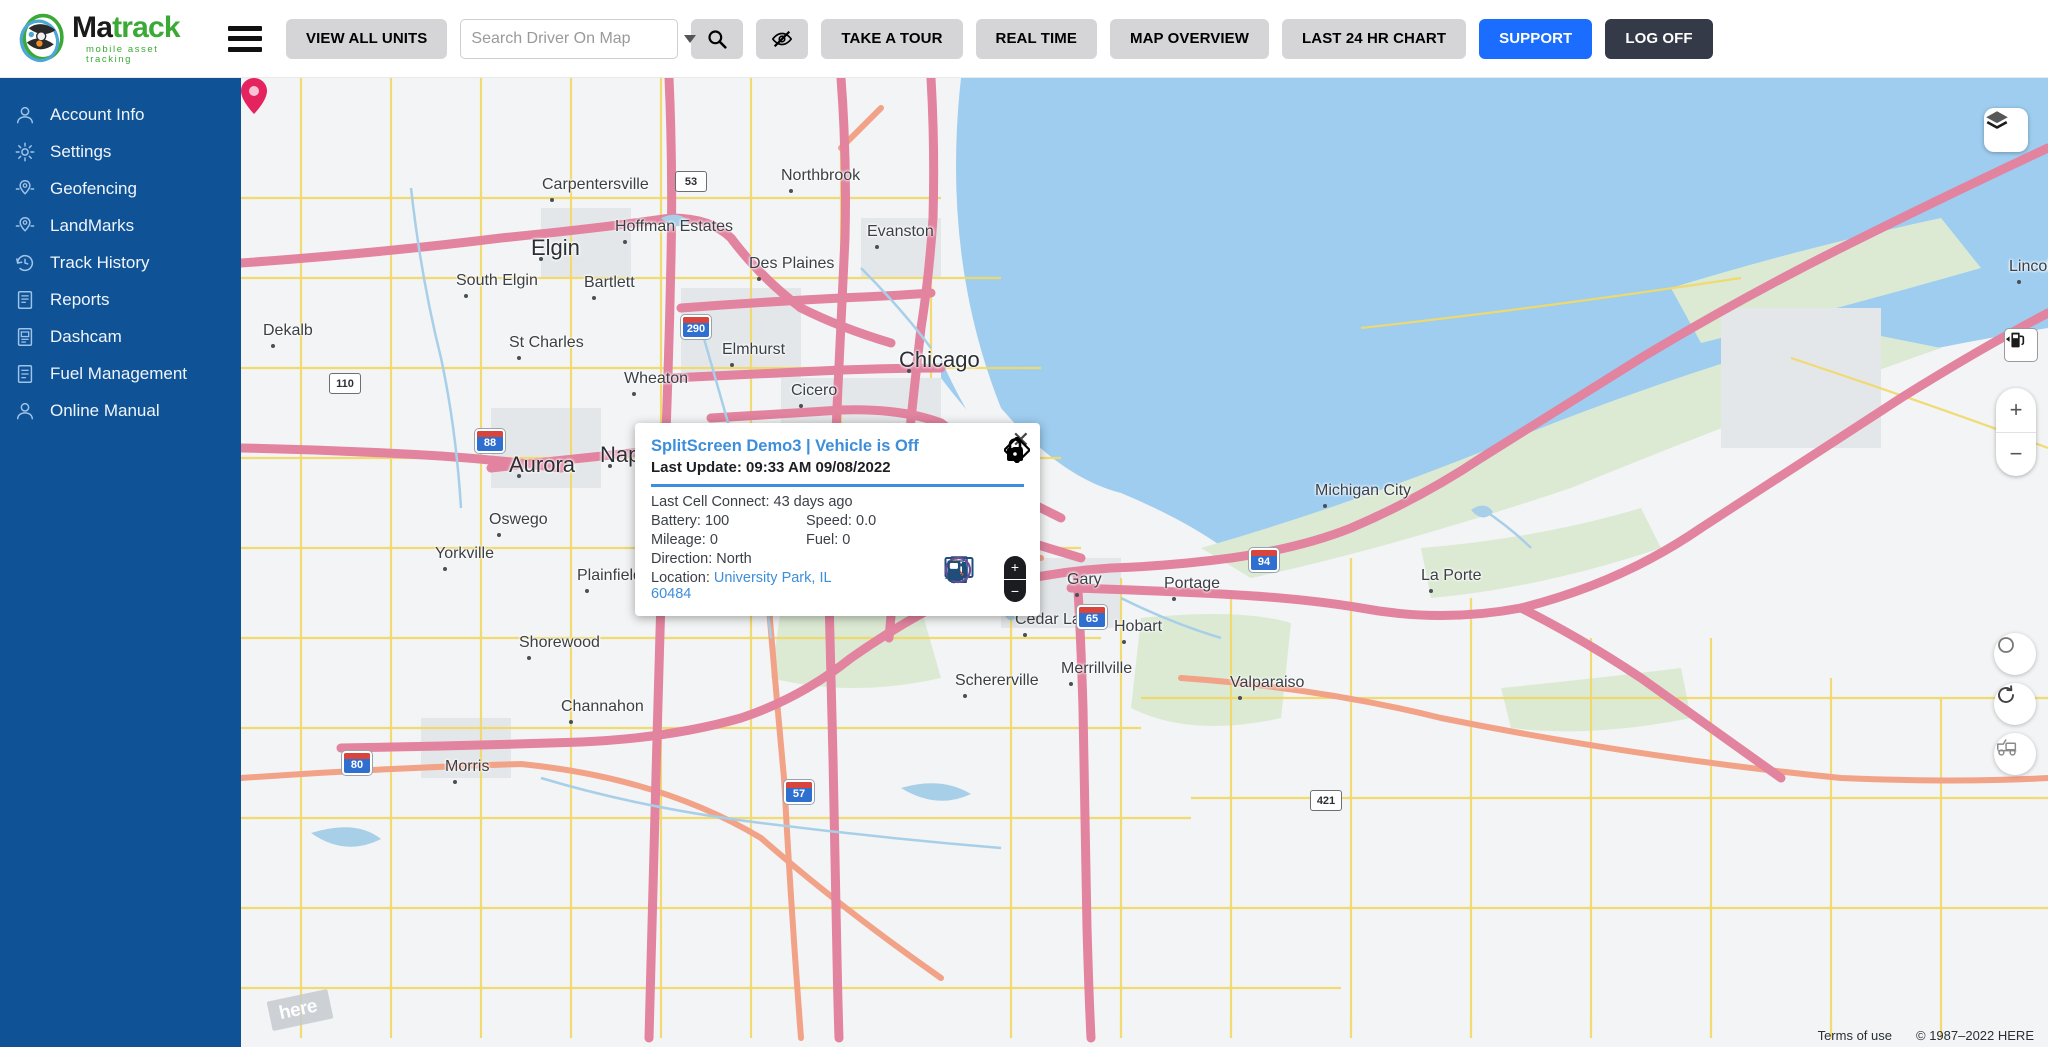  Describe the element at coordinates (2015, 704) in the screenshot. I see `map-refresh-button` at that location.